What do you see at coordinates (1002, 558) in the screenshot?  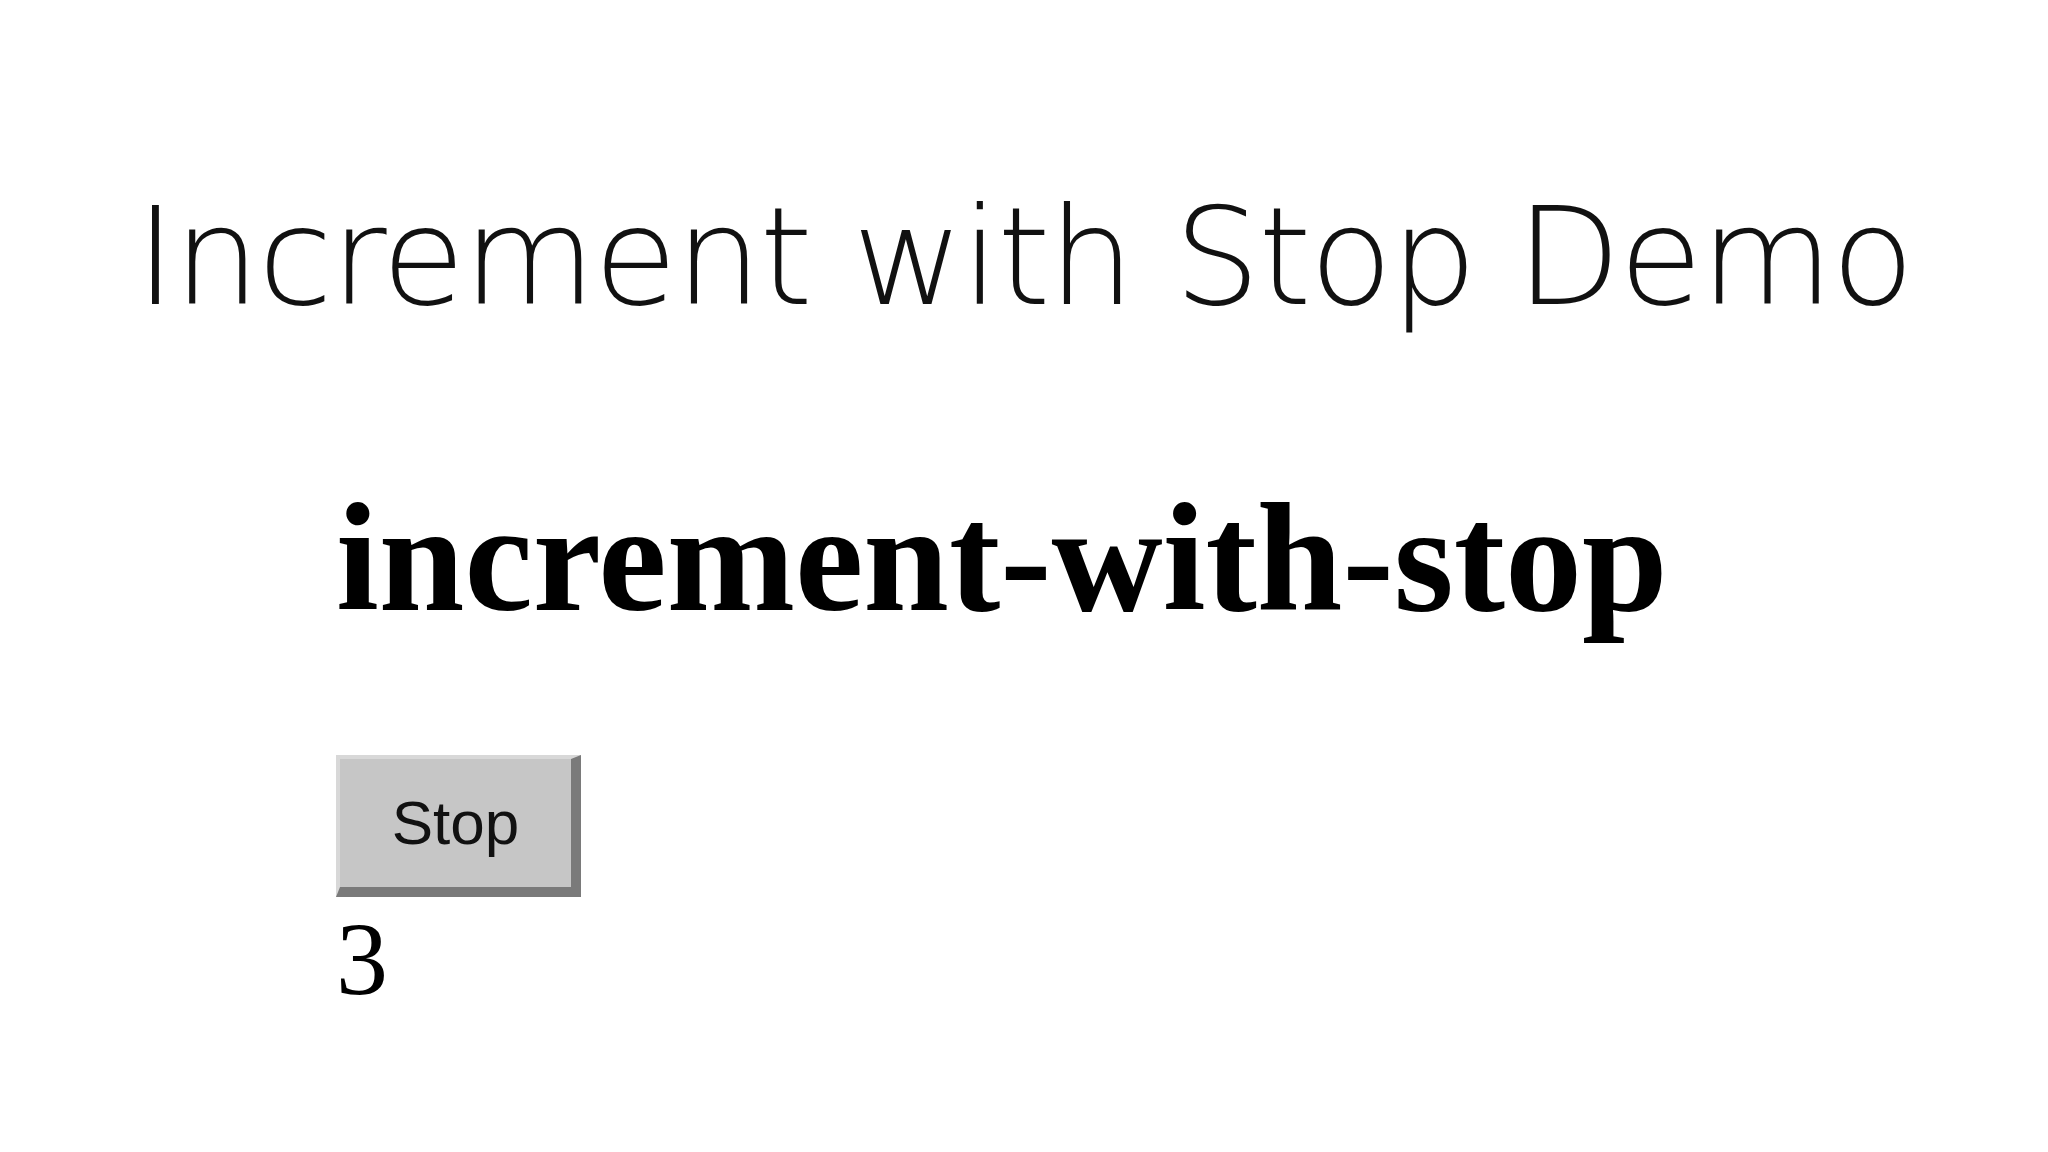 I see `demo-heading: increment-with-stop` at bounding box center [1002, 558].